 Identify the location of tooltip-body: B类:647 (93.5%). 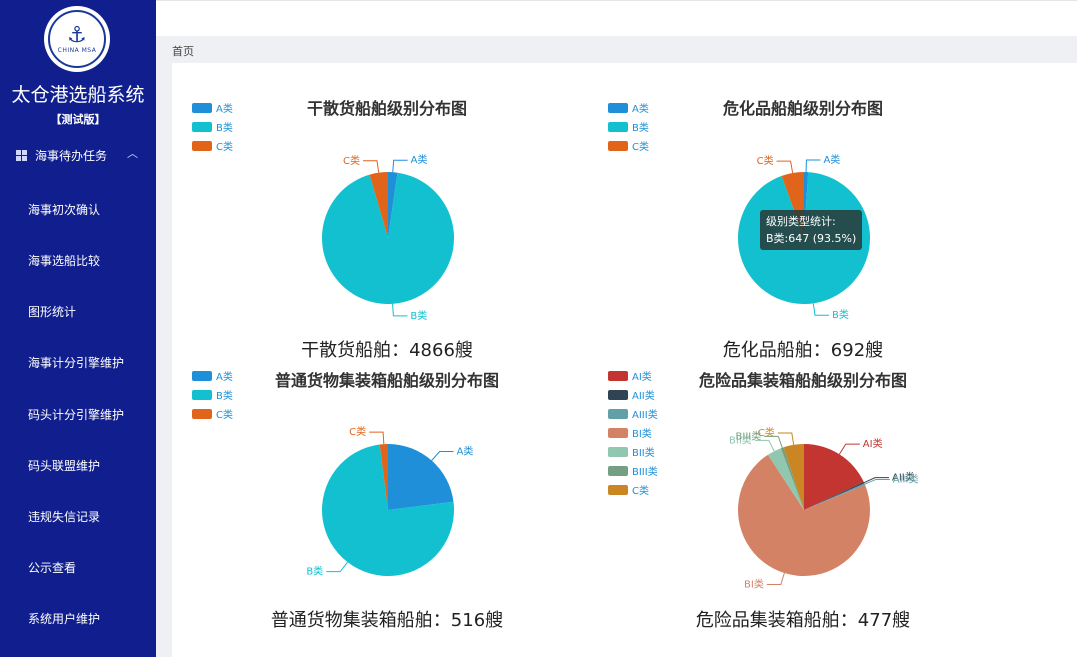
(811, 238).